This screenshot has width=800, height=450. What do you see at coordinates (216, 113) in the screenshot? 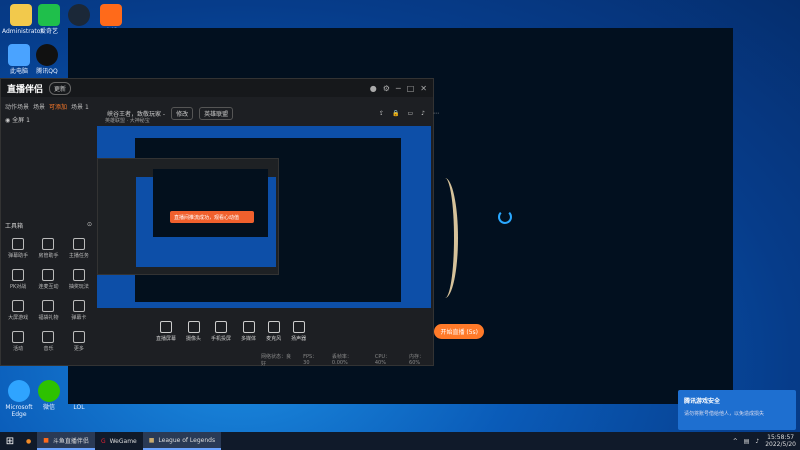
I see `category-pill: 英雄联盟` at bounding box center [216, 113].